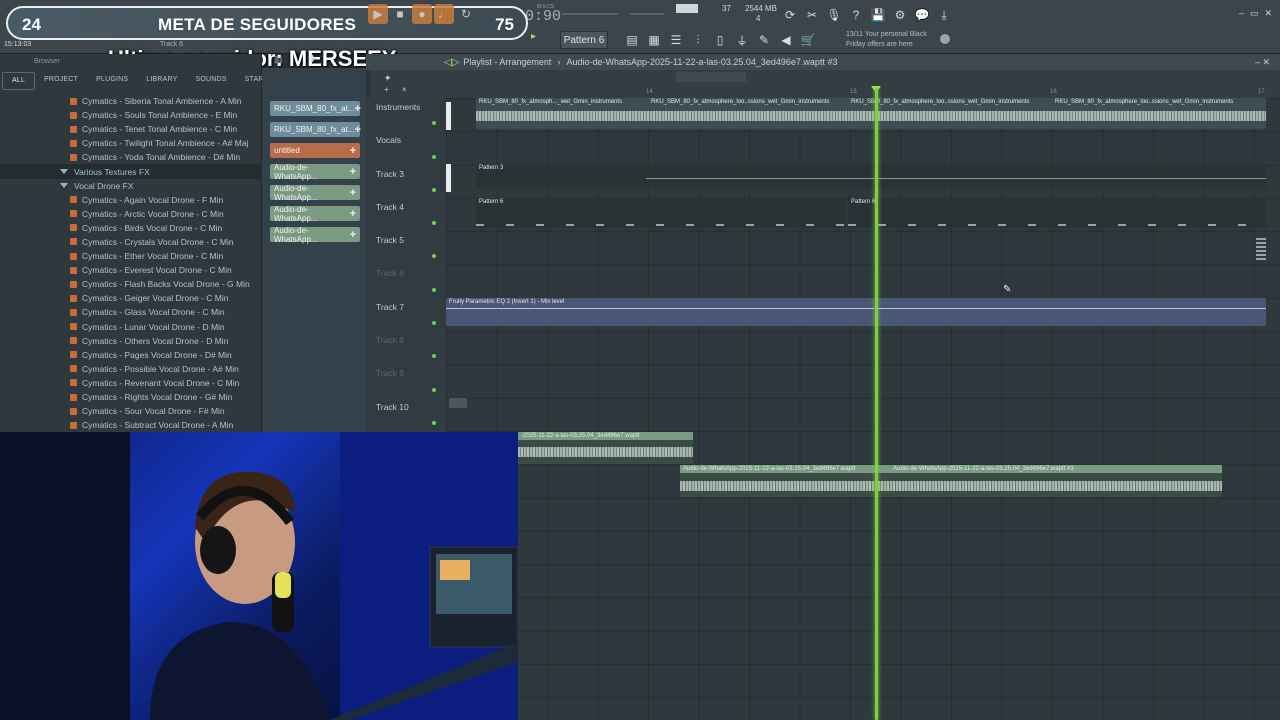 Image resolution: width=1280 pixels, height=720 pixels. Describe the element at coordinates (312, 59) in the screenshot. I see `channel-move-icon: ✥` at that location.